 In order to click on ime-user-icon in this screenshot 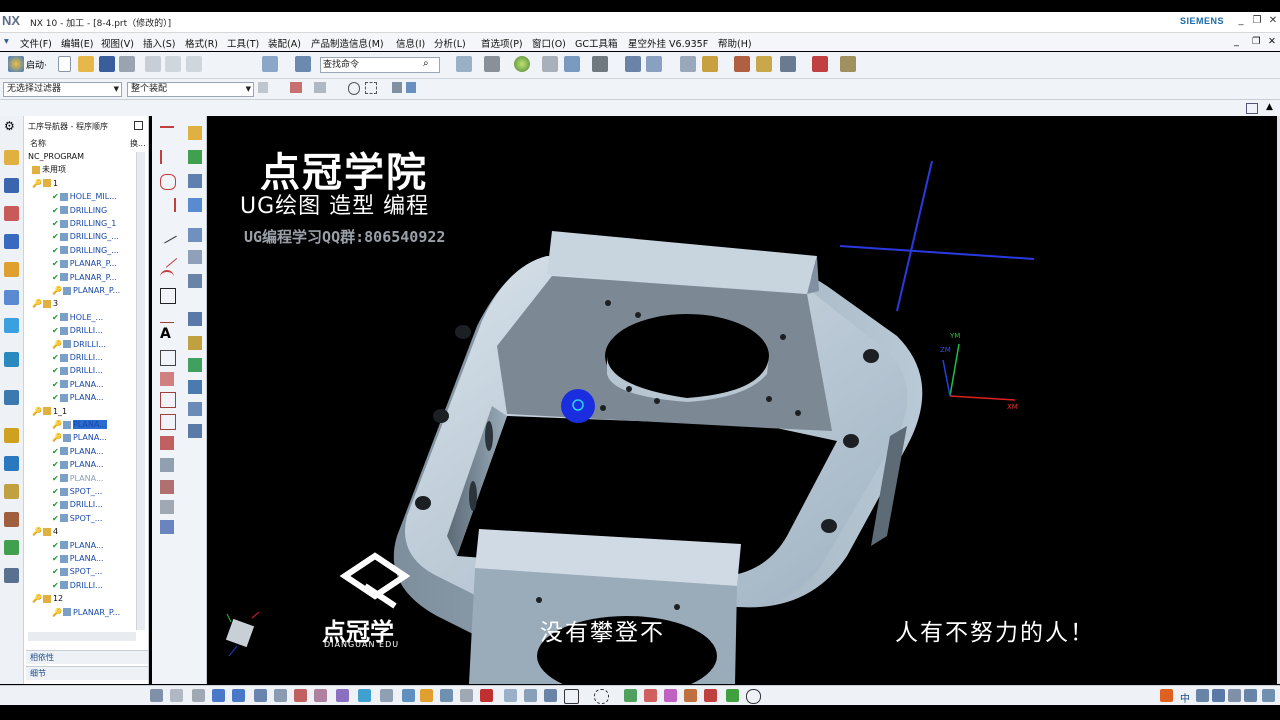, I will do `click(1250, 695)`.